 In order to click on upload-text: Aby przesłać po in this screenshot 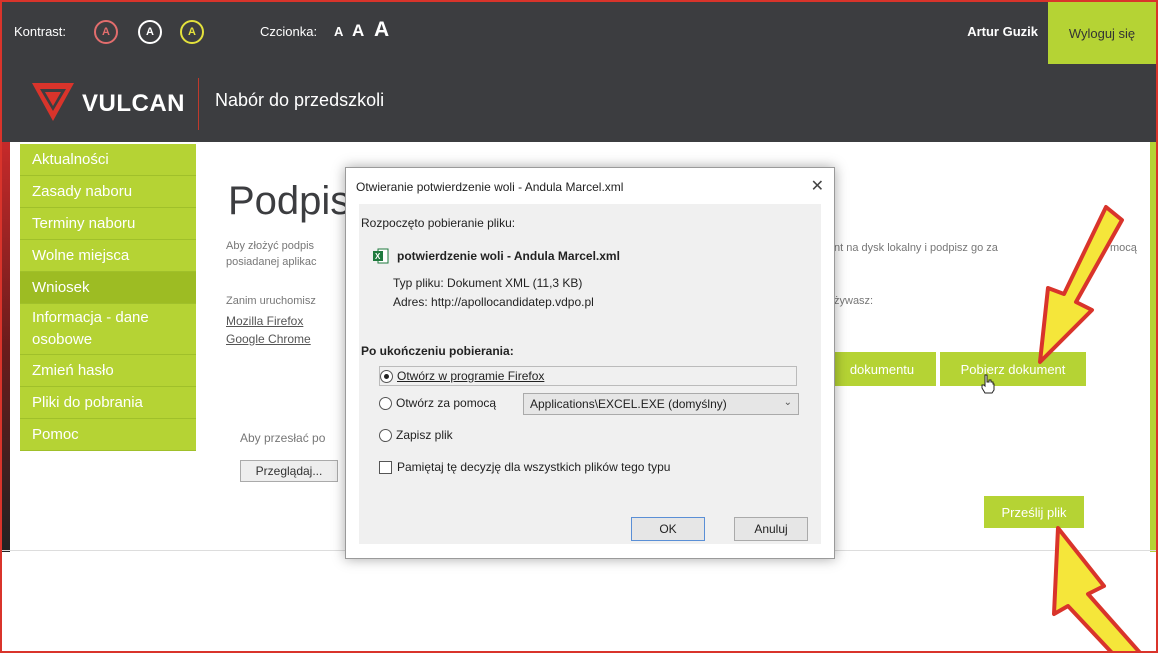, I will do `click(283, 438)`.